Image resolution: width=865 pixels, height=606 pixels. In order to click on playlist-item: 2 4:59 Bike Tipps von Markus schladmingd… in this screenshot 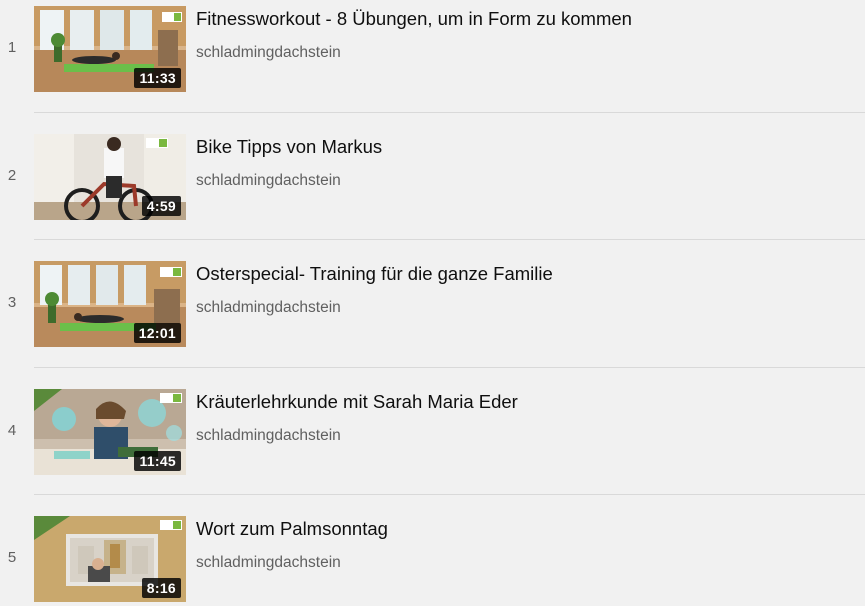, I will do `click(432, 177)`.